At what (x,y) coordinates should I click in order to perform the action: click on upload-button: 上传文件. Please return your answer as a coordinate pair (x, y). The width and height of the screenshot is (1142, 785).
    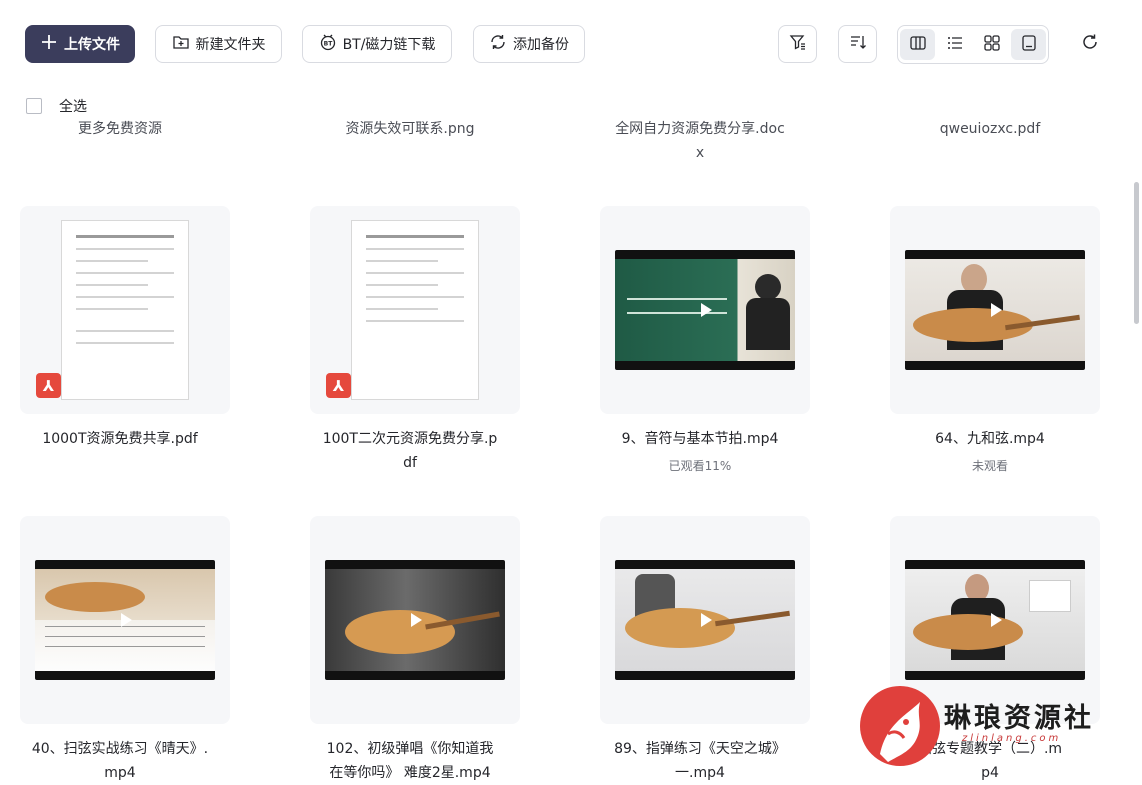
    Looking at the image, I should click on (80, 44).